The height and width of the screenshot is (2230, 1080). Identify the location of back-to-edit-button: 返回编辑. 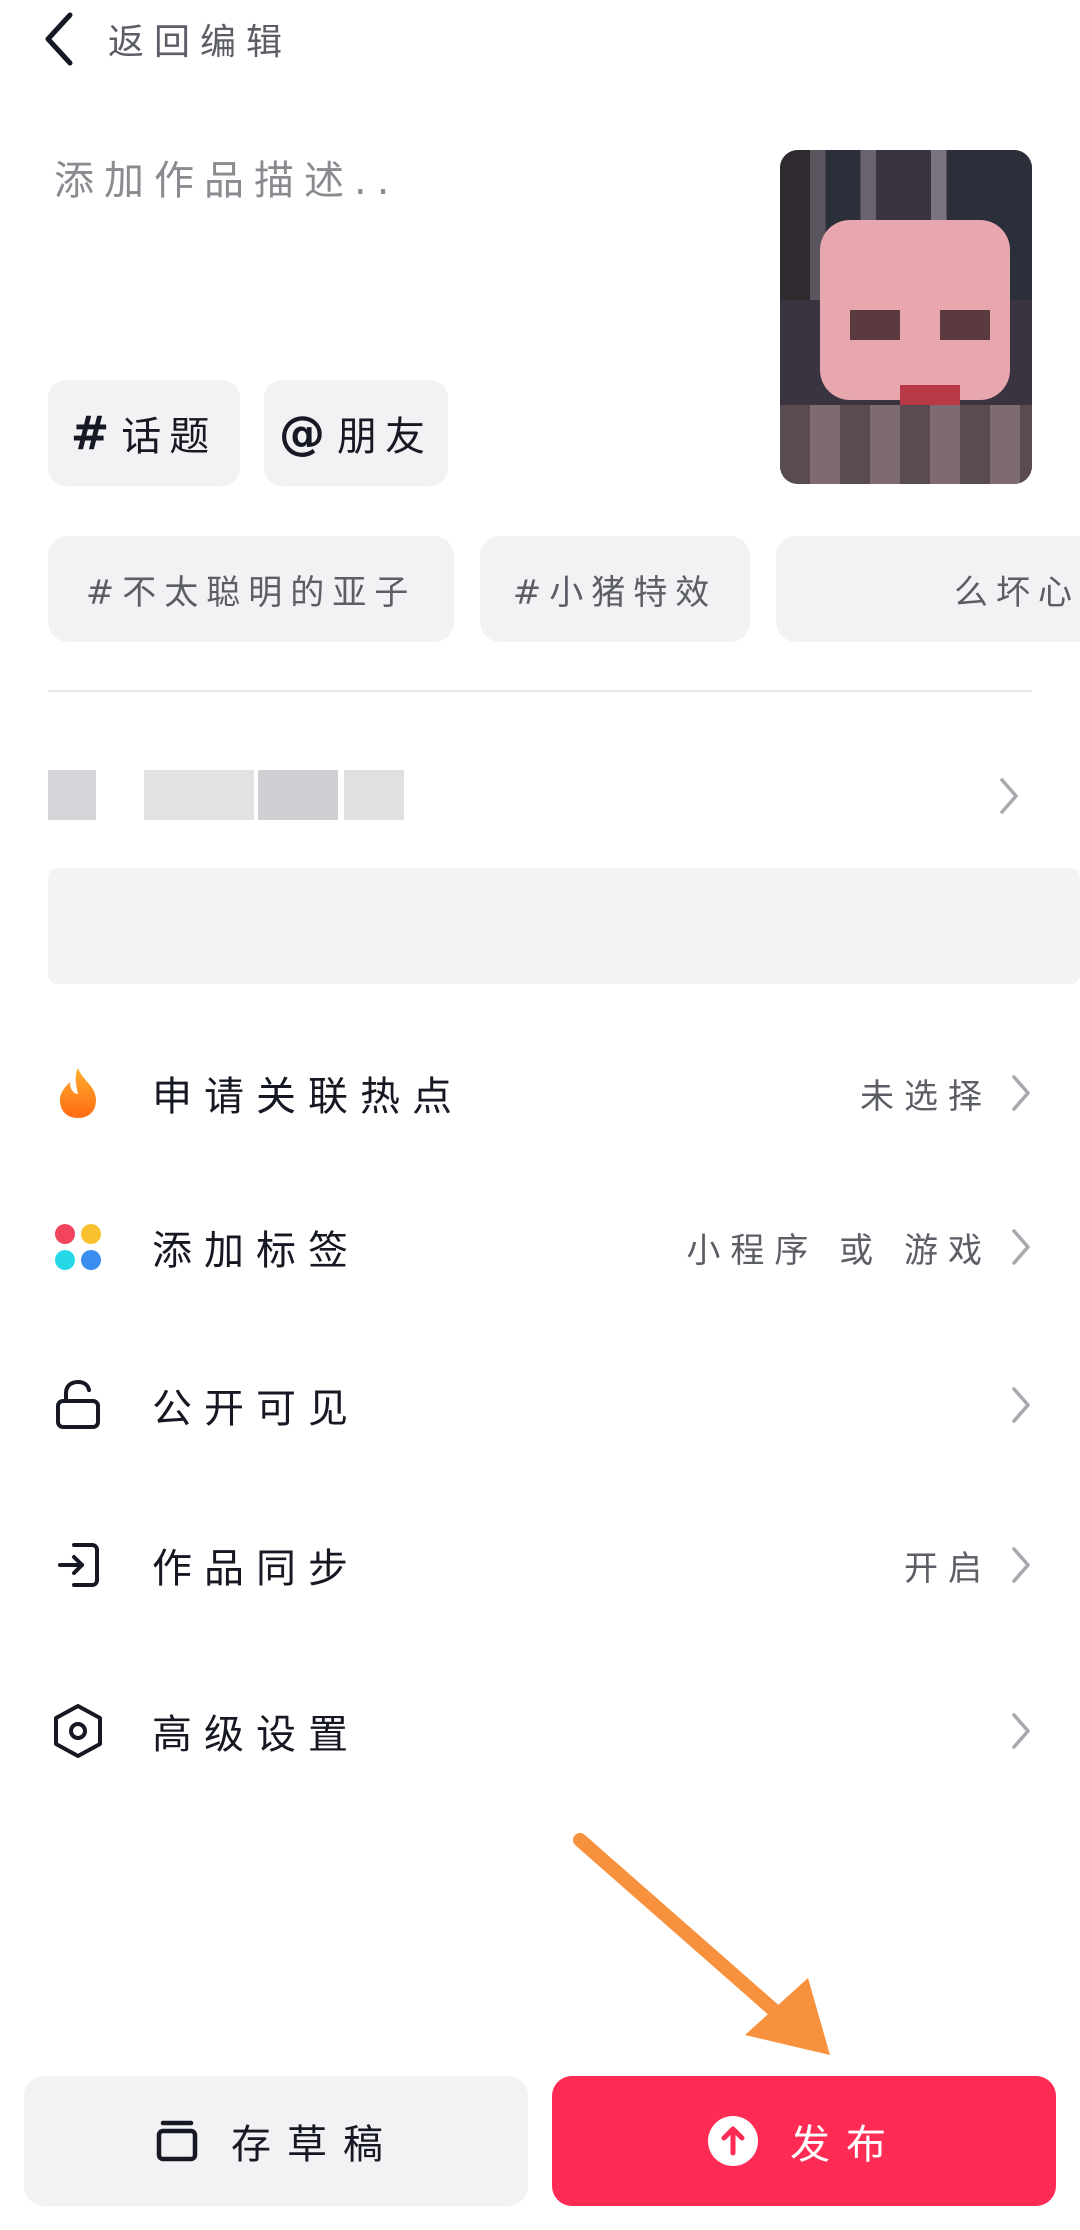
(166, 39).